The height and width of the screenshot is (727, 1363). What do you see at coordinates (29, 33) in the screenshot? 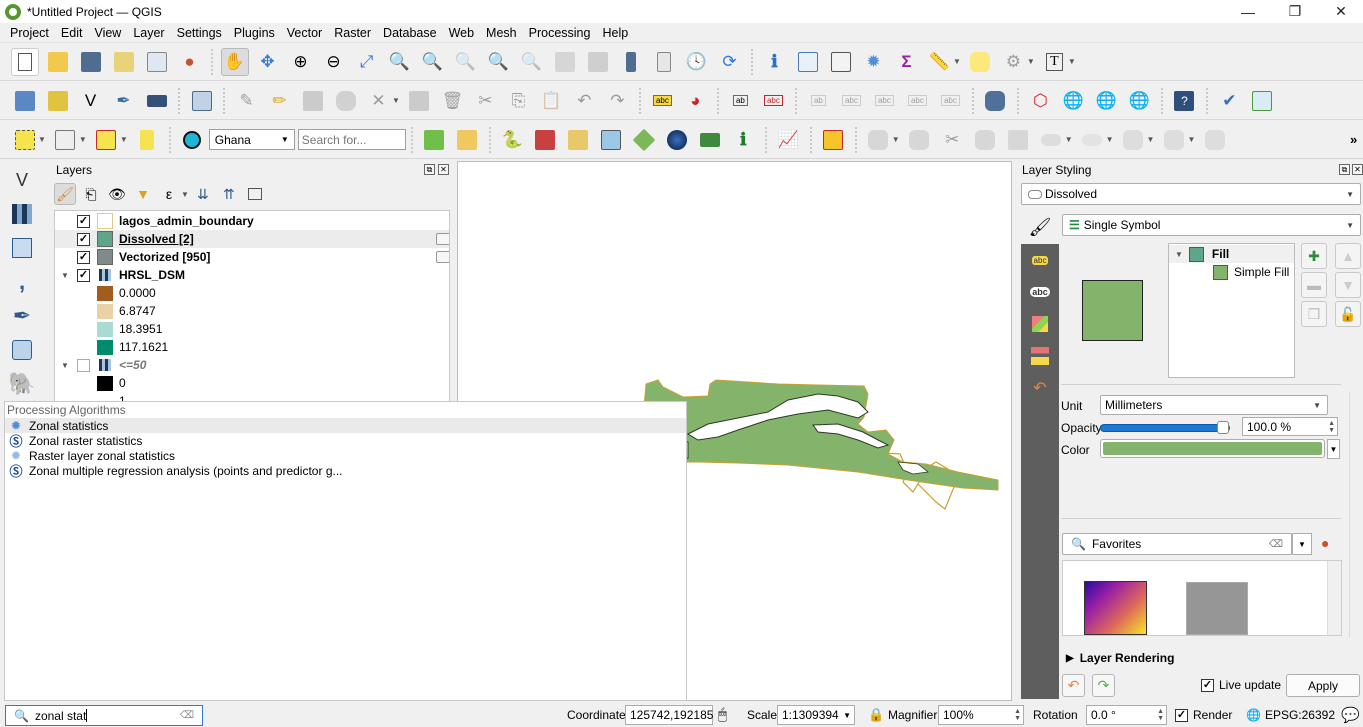
I see `menu-project: Project` at bounding box center [29, 33].